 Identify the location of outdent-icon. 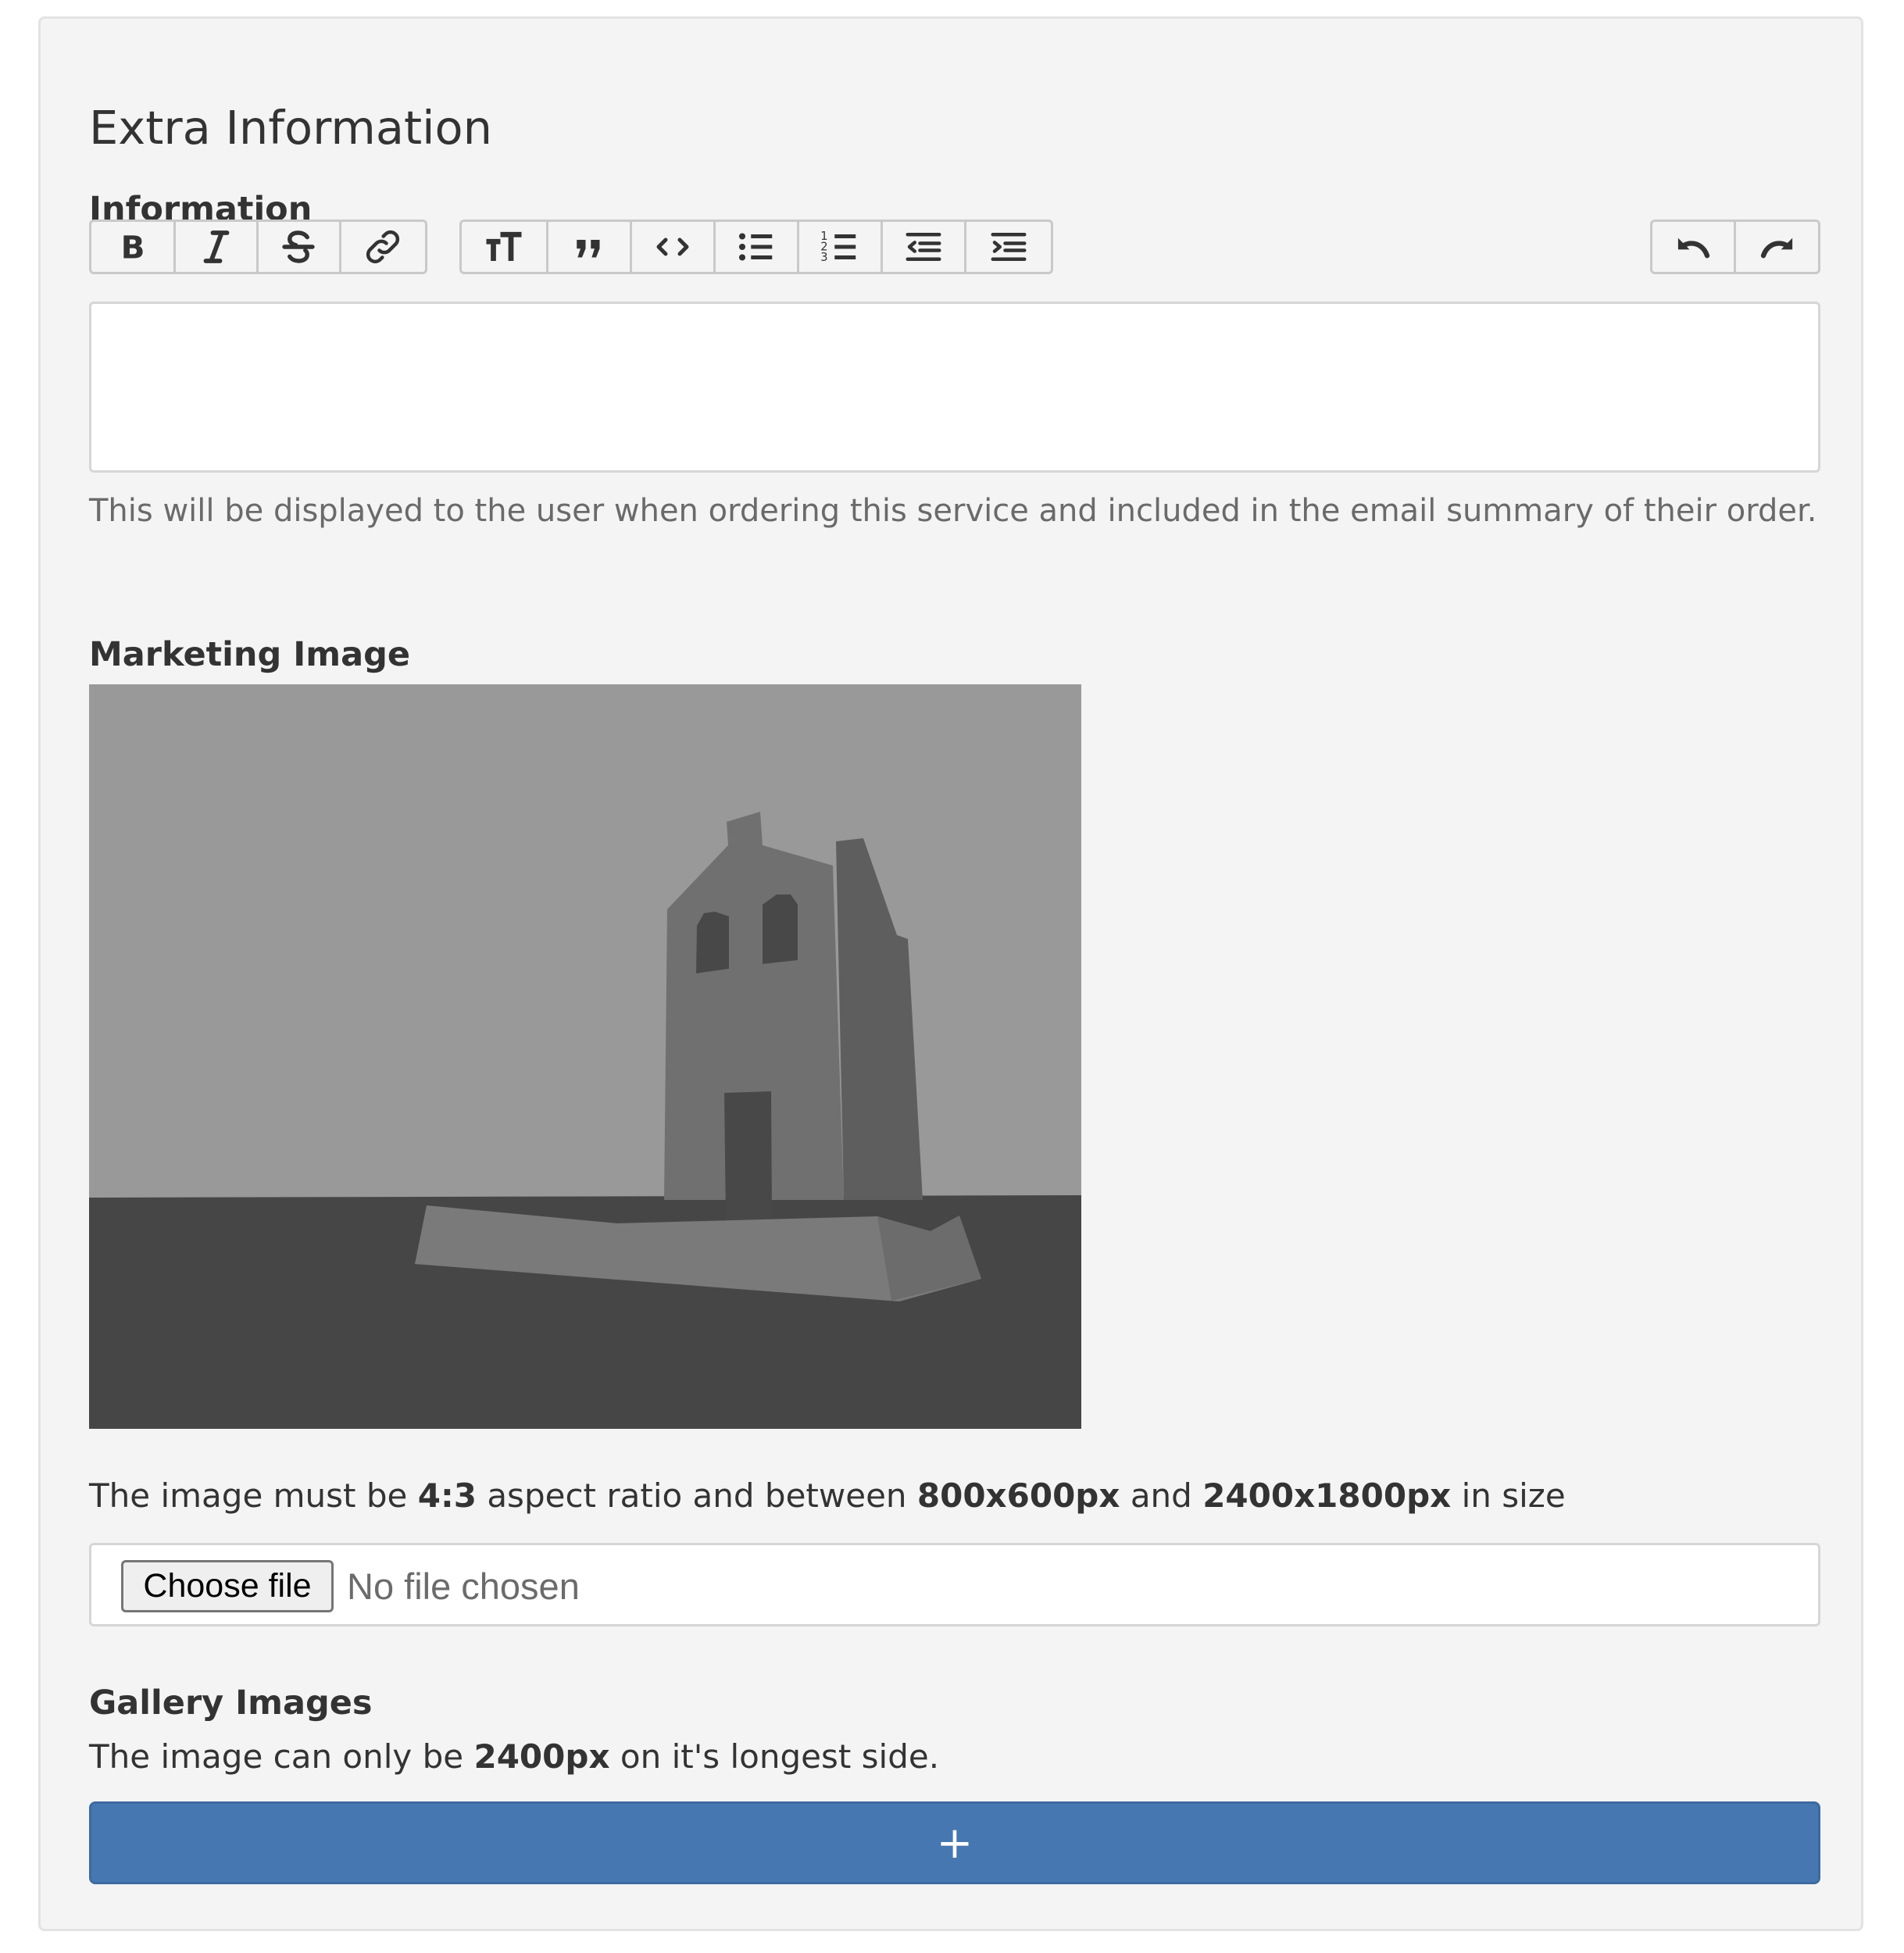
(923, 247).